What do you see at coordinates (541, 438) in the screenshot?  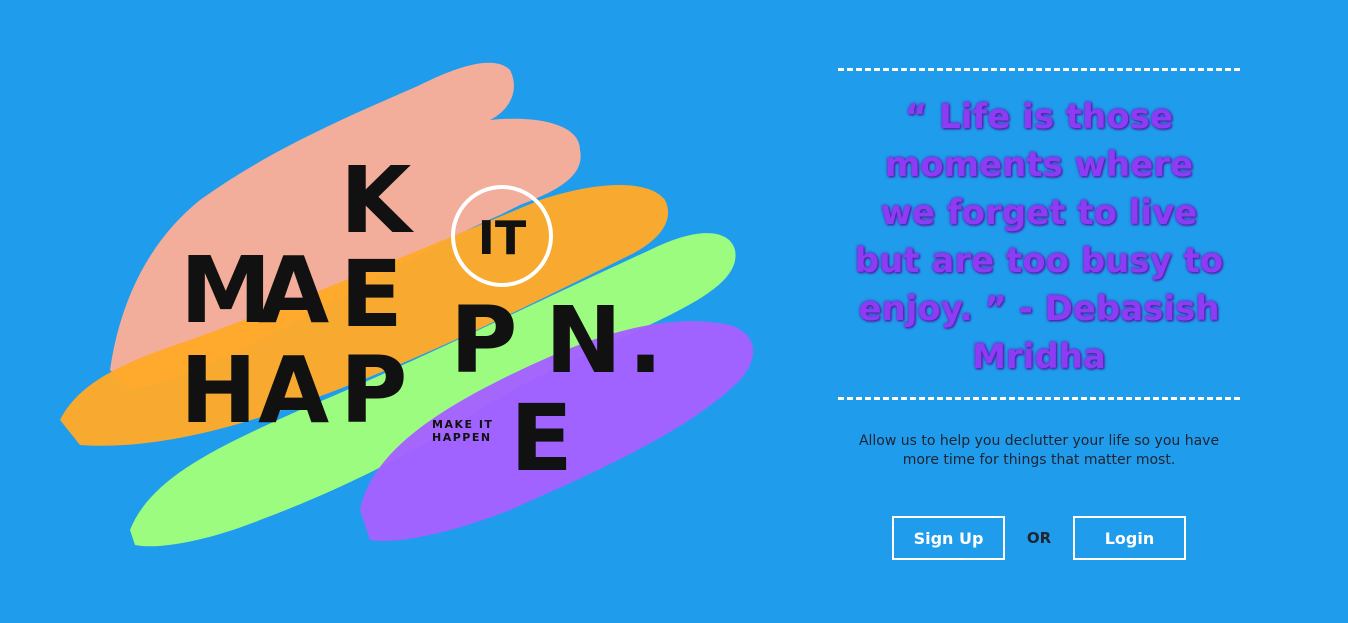 I see `logo-letter-e-lower: E` at bounding box center [541, 438].